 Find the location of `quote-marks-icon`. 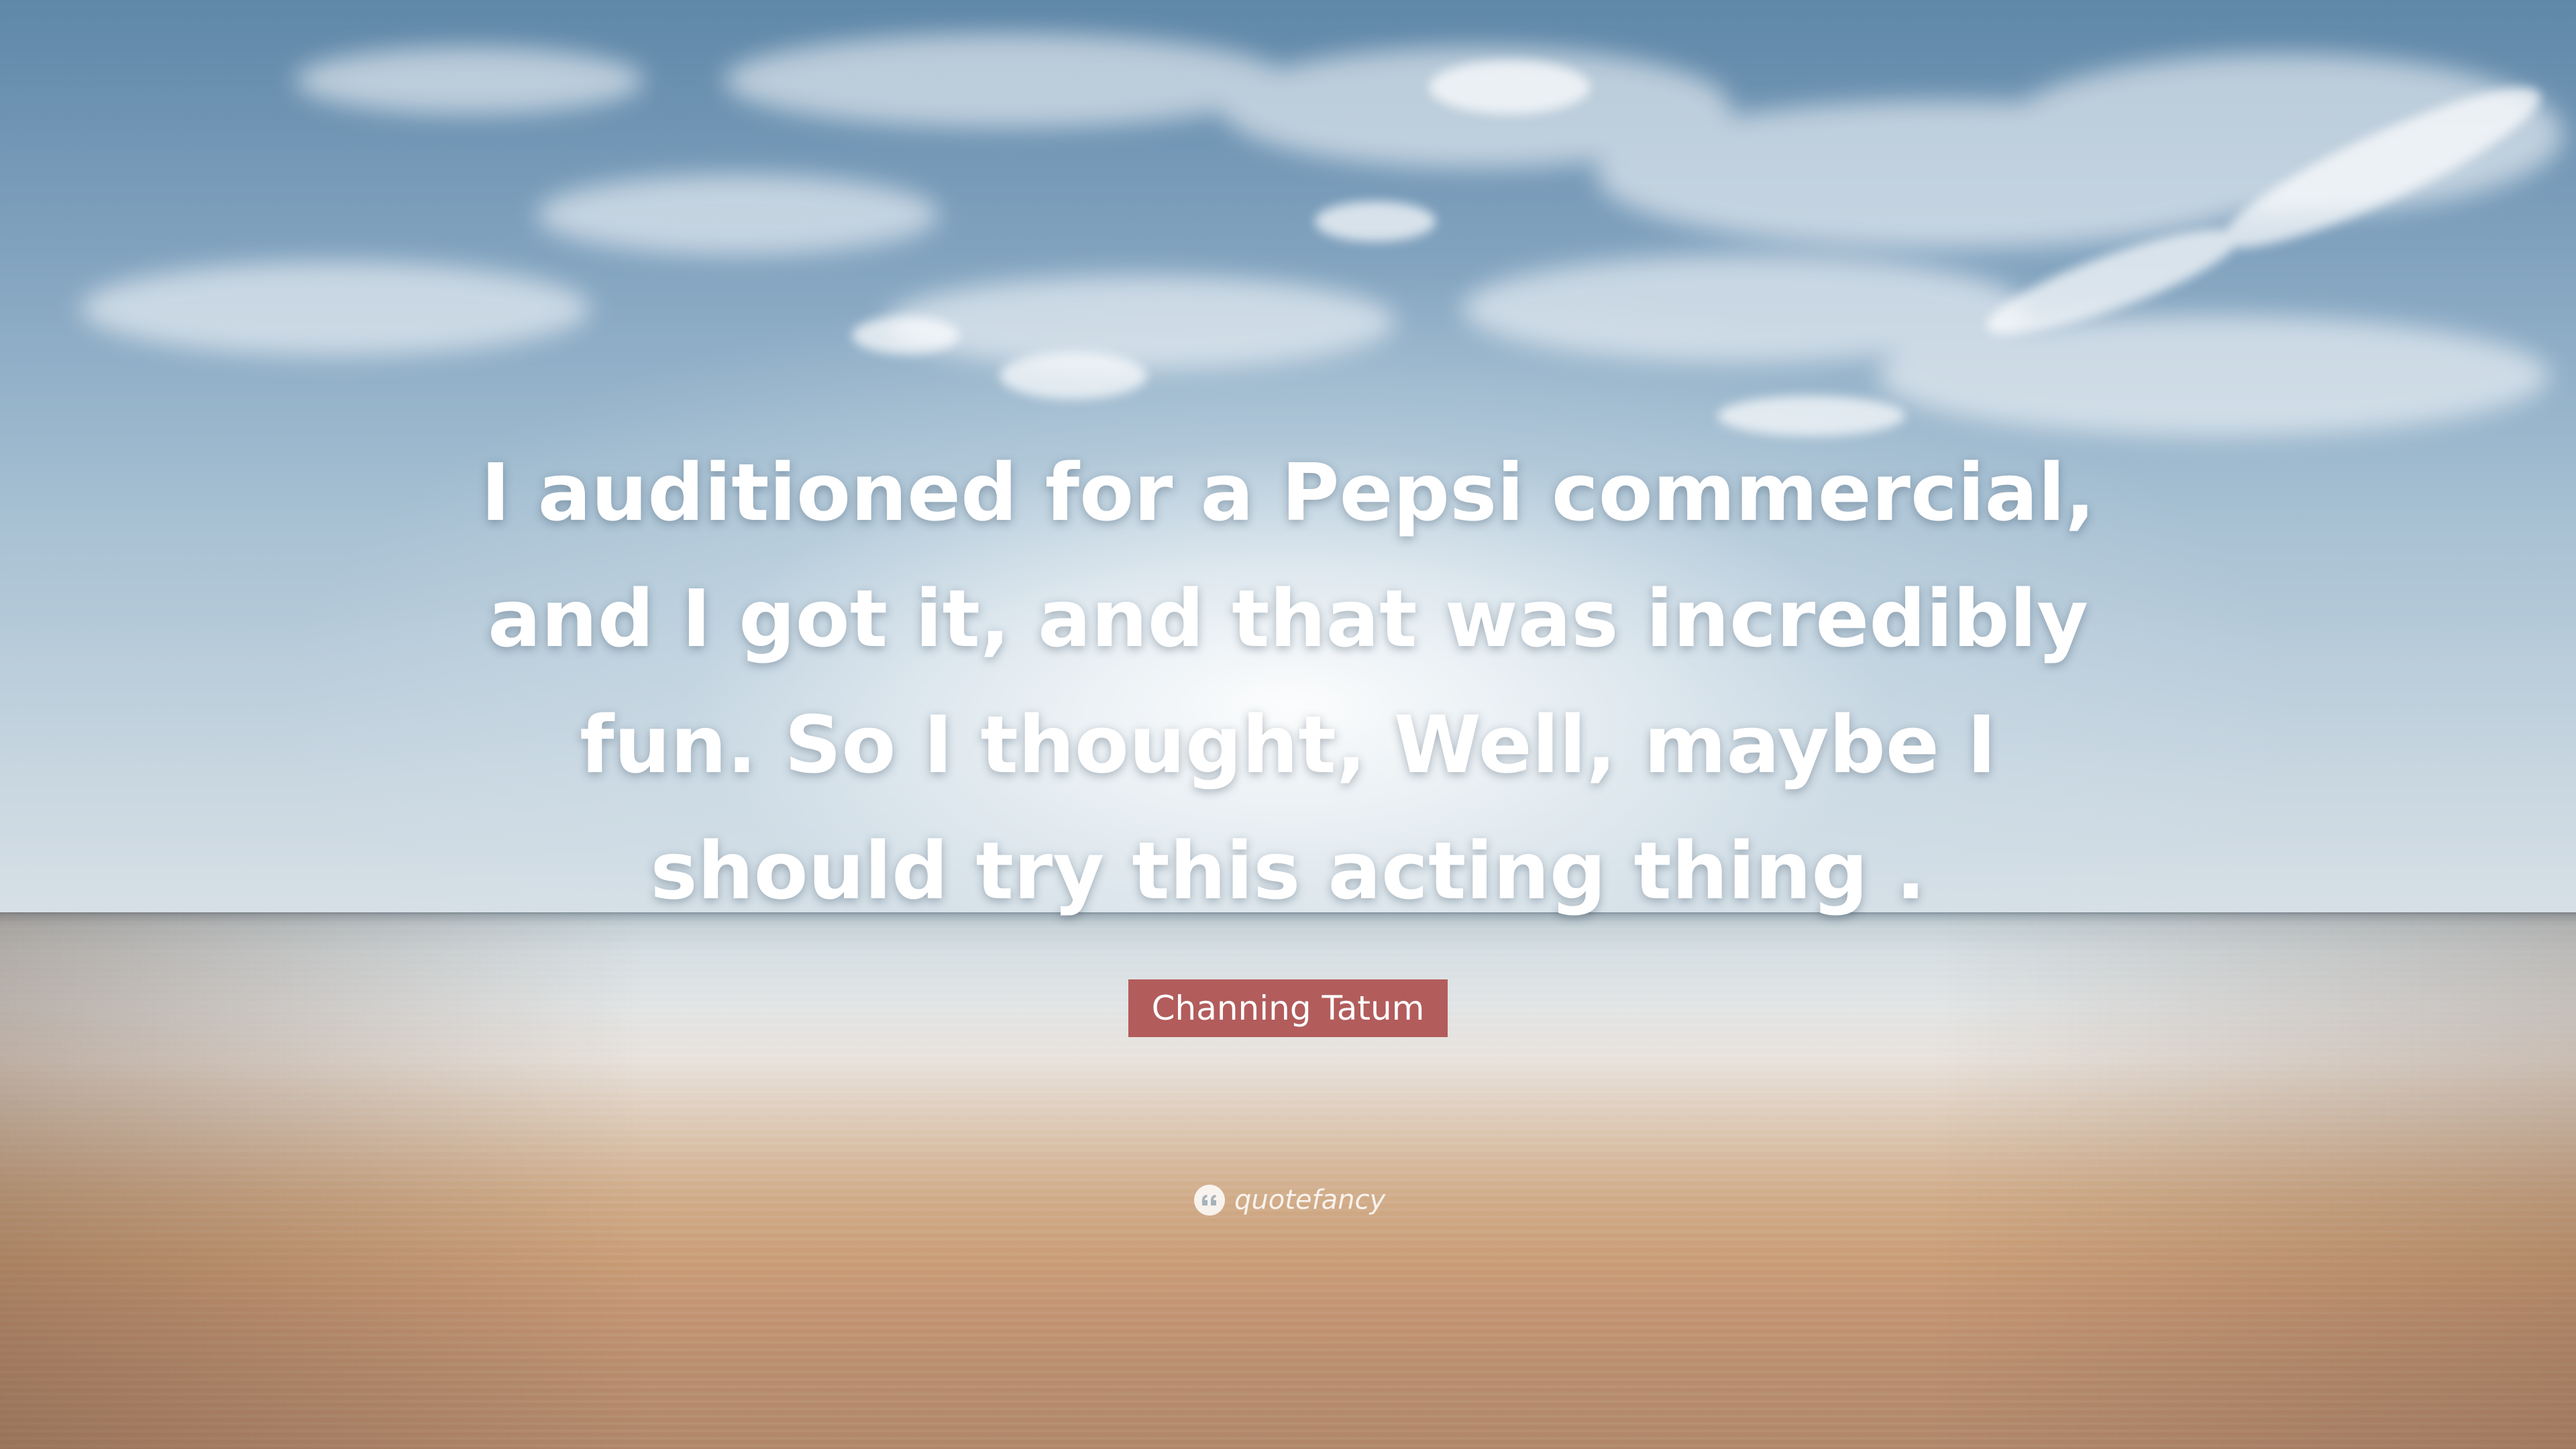

quote-marks-icon is located at coordinates (1209, 1200).